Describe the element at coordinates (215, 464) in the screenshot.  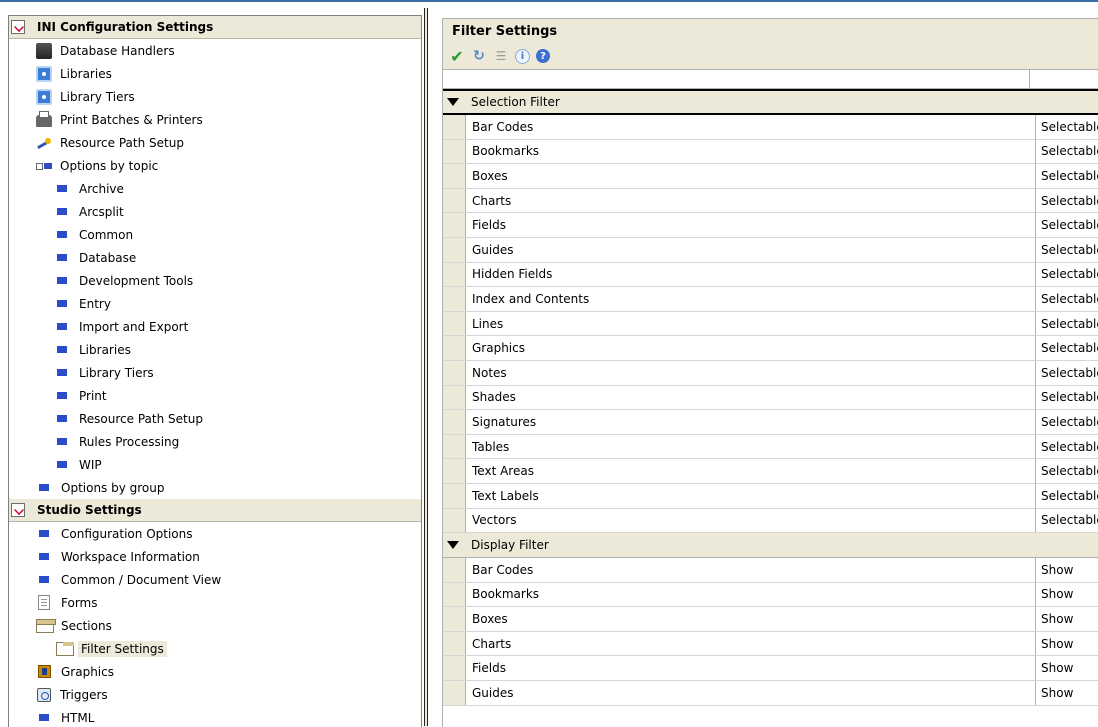
I see `tree-item-topic: WIP` at that location.